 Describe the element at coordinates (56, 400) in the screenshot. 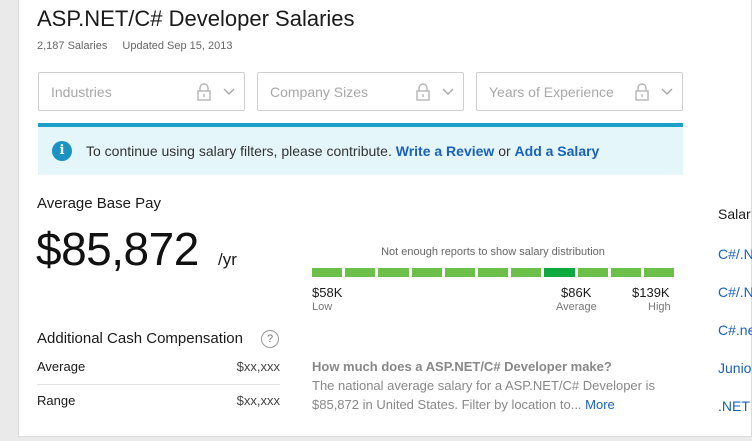

I see `additional-row-label: Range` at that location.